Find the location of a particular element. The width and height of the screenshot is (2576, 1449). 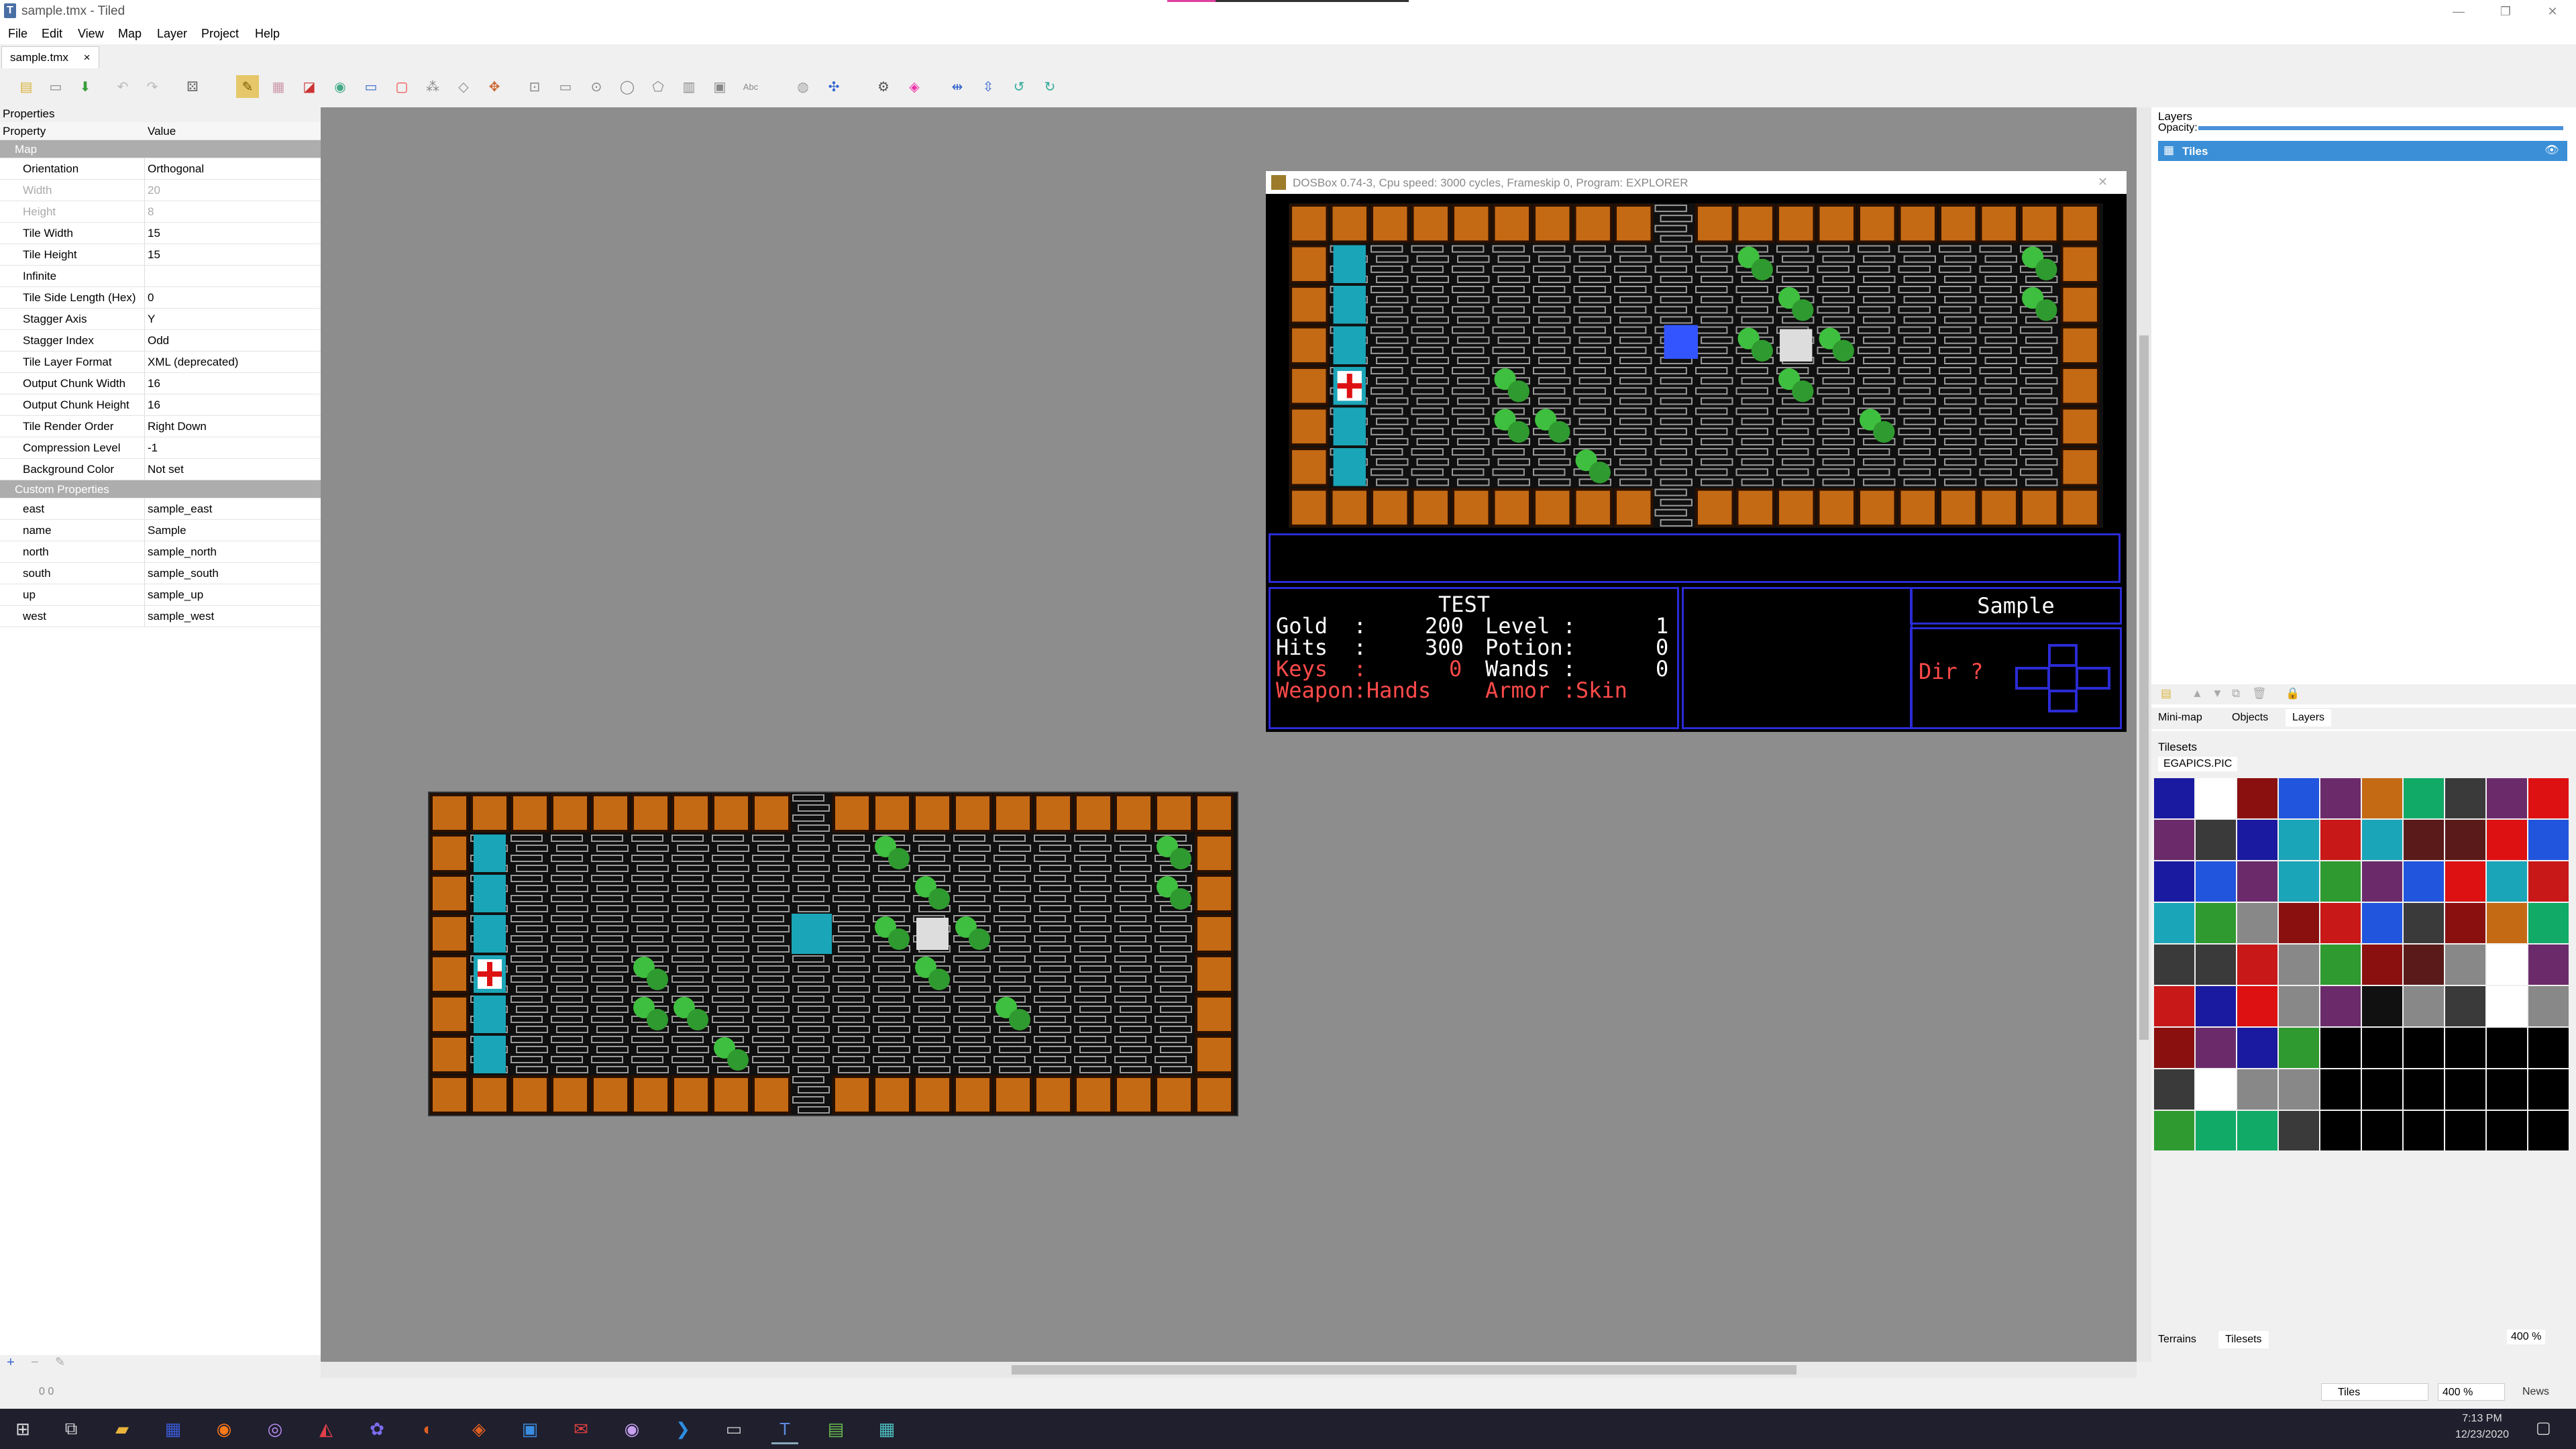

world-tool-icon: ◍ is located at coordinates (803, 86).